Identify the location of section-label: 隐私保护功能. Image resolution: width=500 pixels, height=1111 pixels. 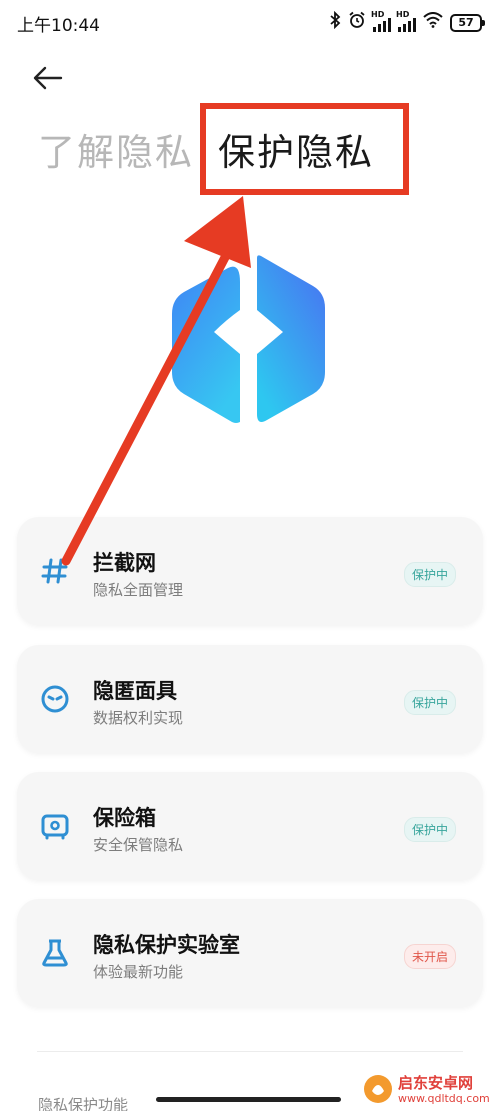
(83, 1103).